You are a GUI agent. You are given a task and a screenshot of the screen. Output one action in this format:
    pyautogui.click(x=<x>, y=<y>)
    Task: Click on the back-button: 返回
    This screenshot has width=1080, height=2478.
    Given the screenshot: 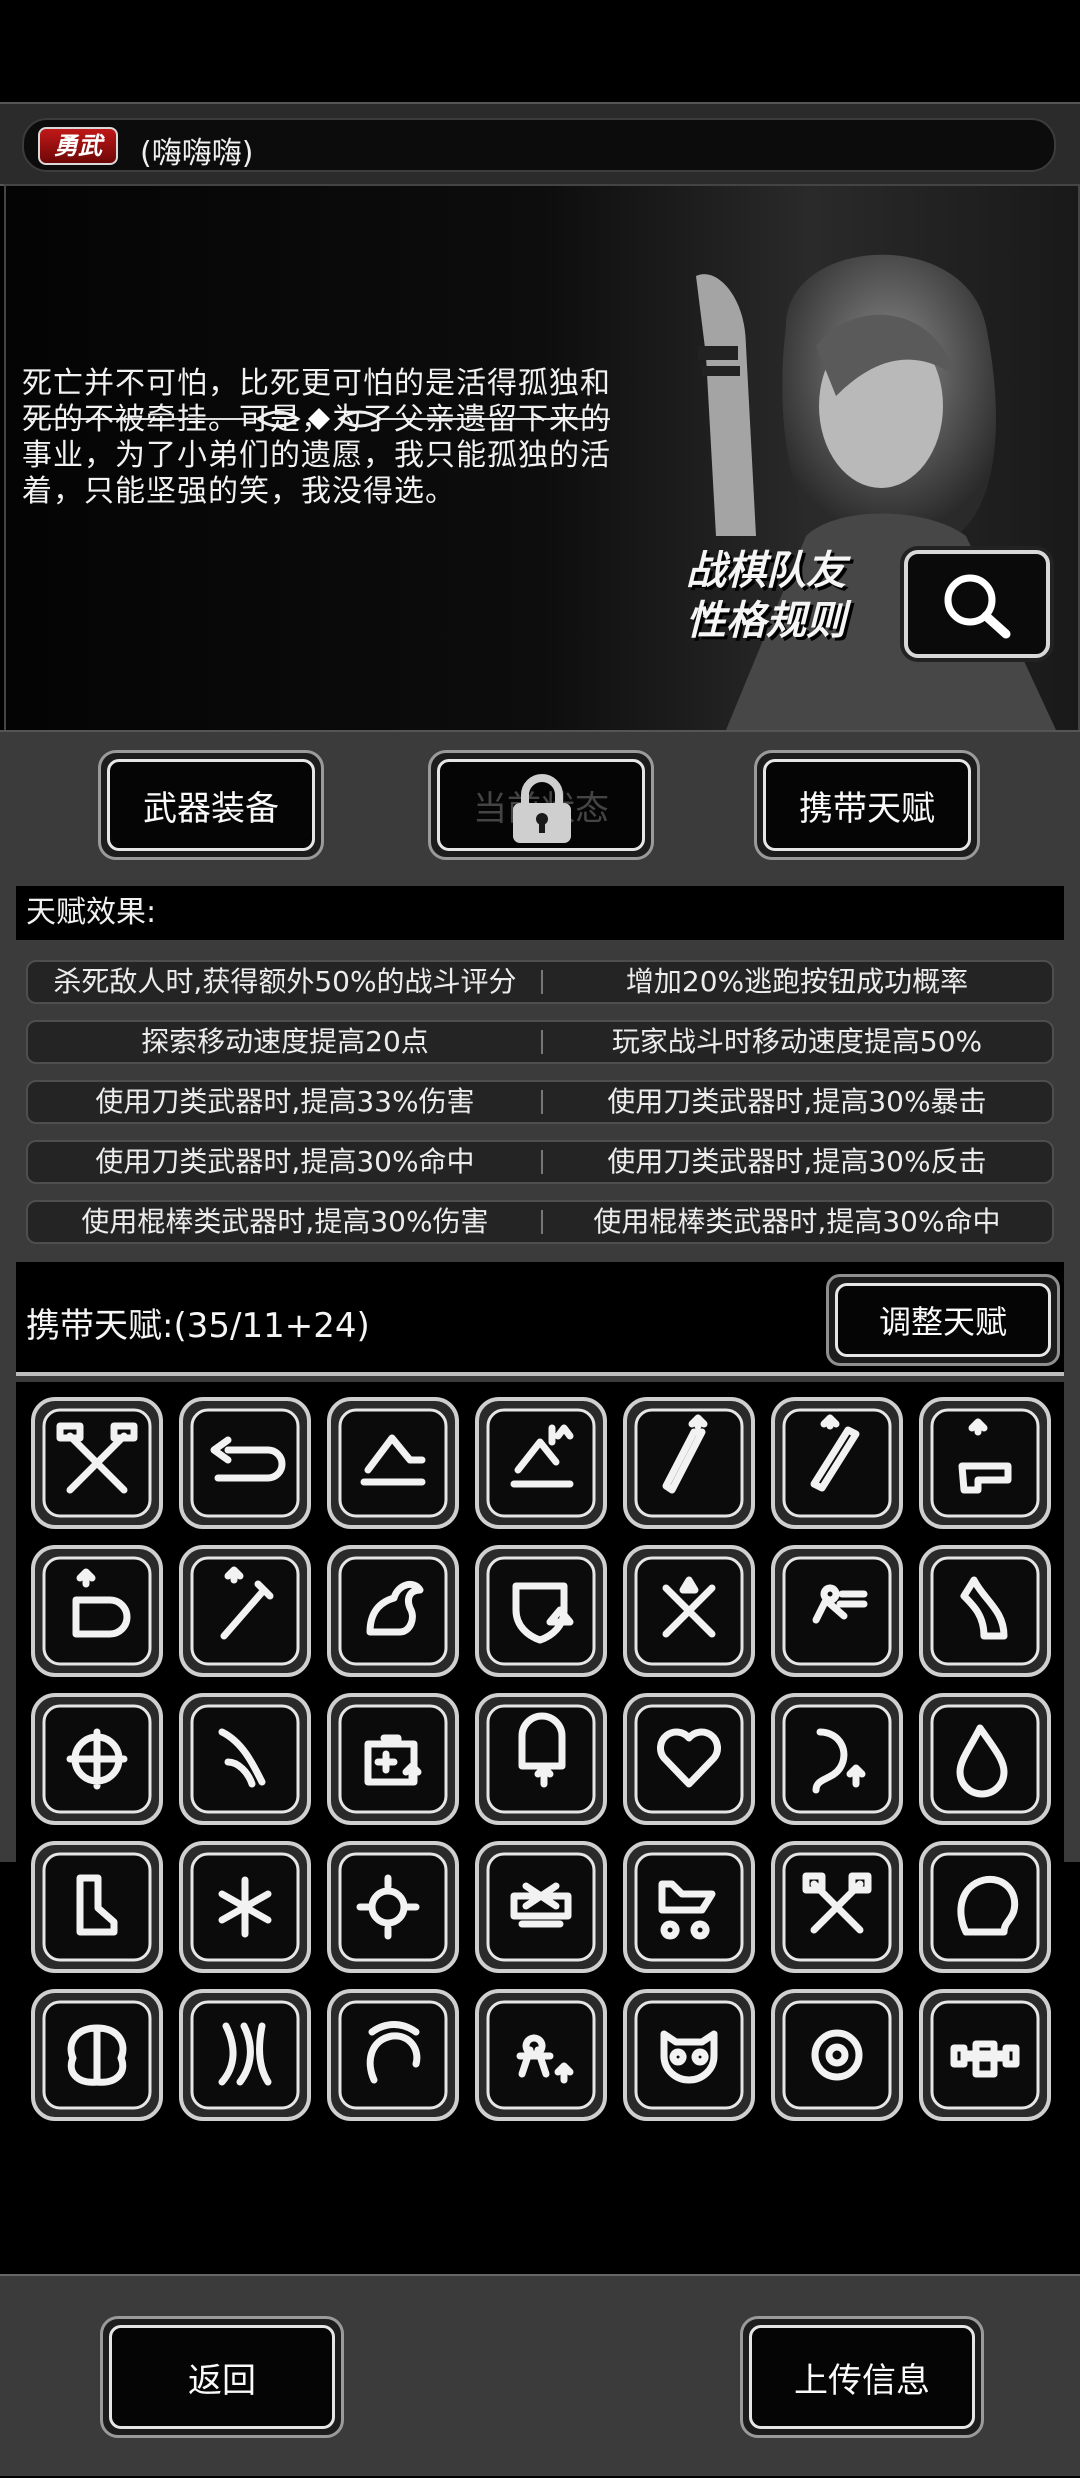 What is the action you would take?
    pyautogui.click(x=222, y=2377)
    